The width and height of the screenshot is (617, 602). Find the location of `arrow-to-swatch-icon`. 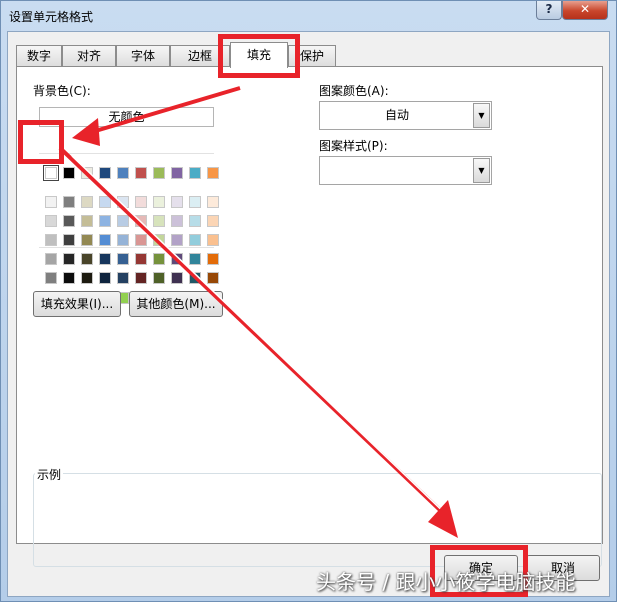

arrow-to-swatch-icon is located at coordinates (156, 116).